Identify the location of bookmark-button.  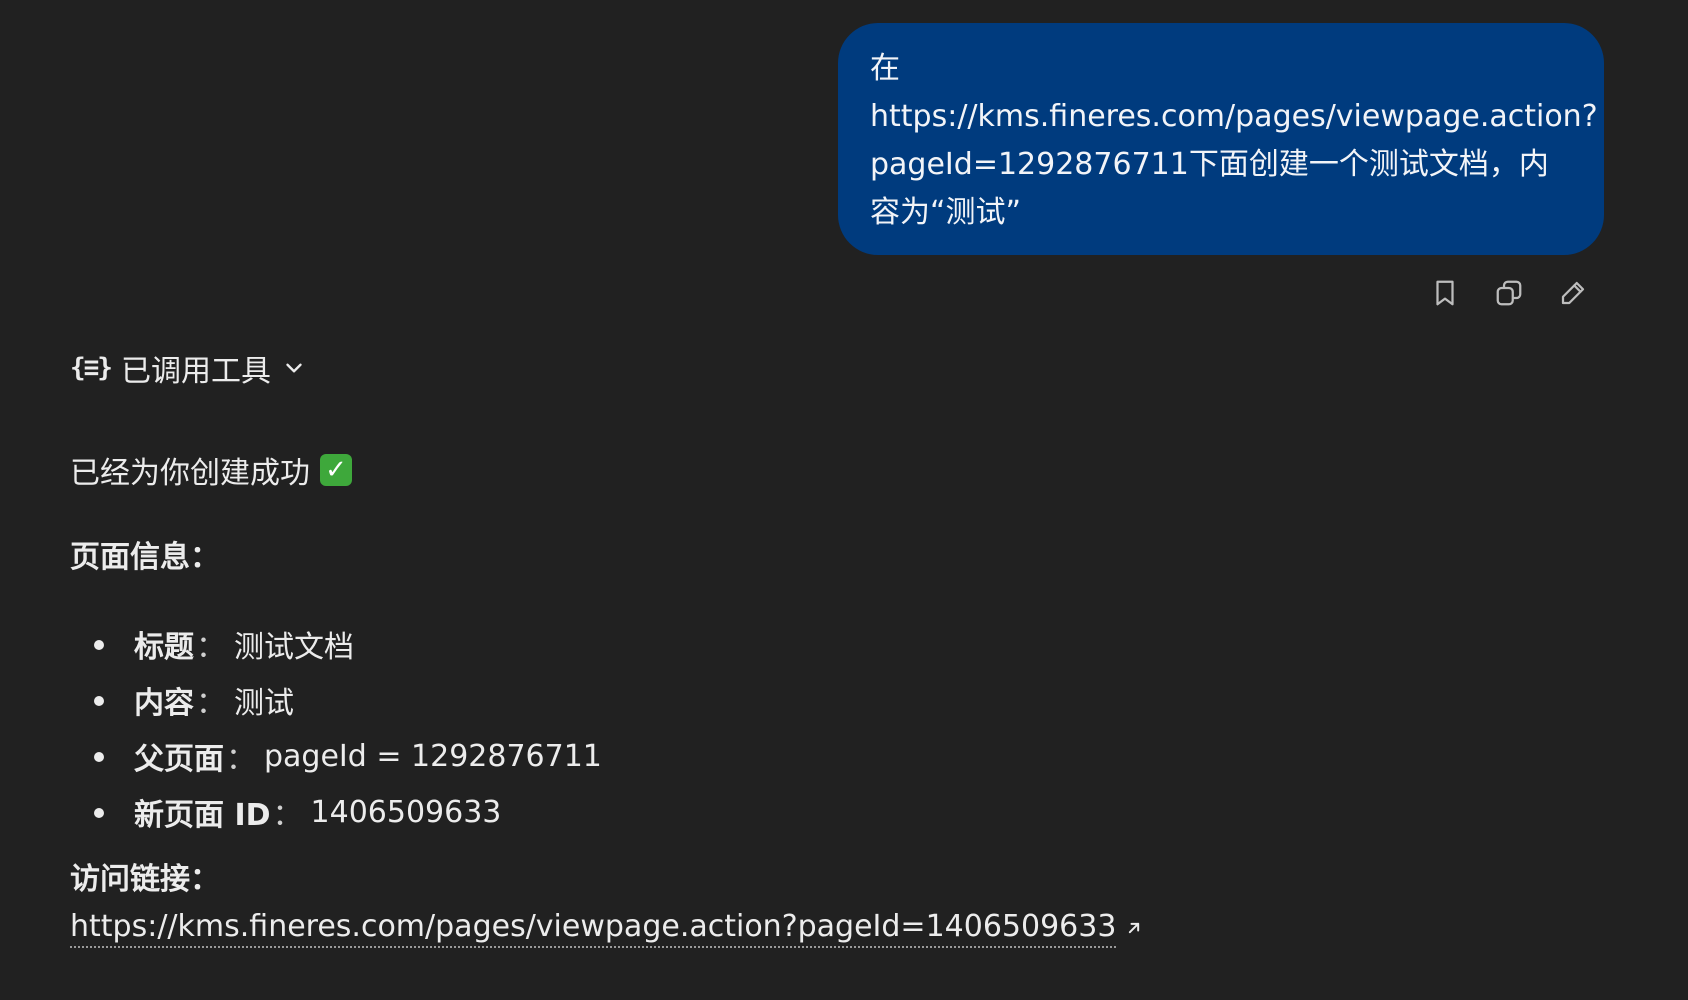
(1445, 293).